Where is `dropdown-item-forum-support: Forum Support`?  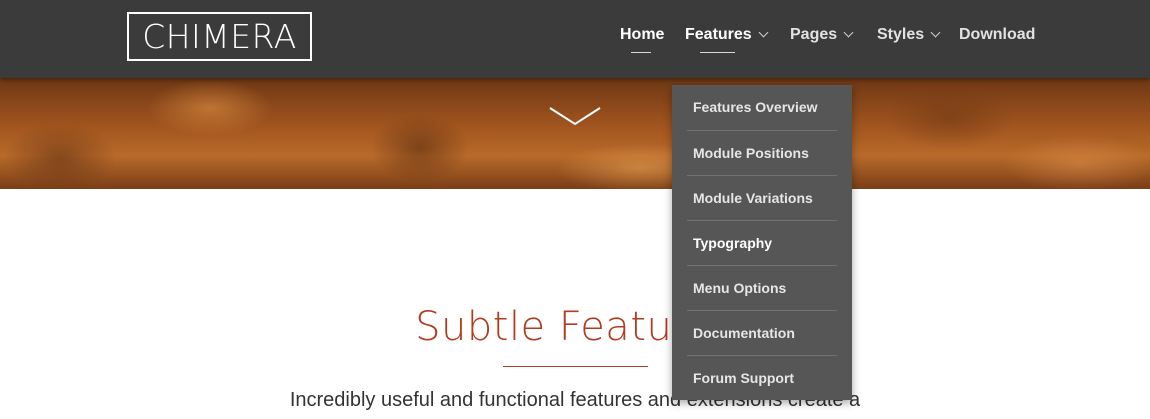 dropdown-item-forum-support: Forum Support is located at coordinates (762, 377).